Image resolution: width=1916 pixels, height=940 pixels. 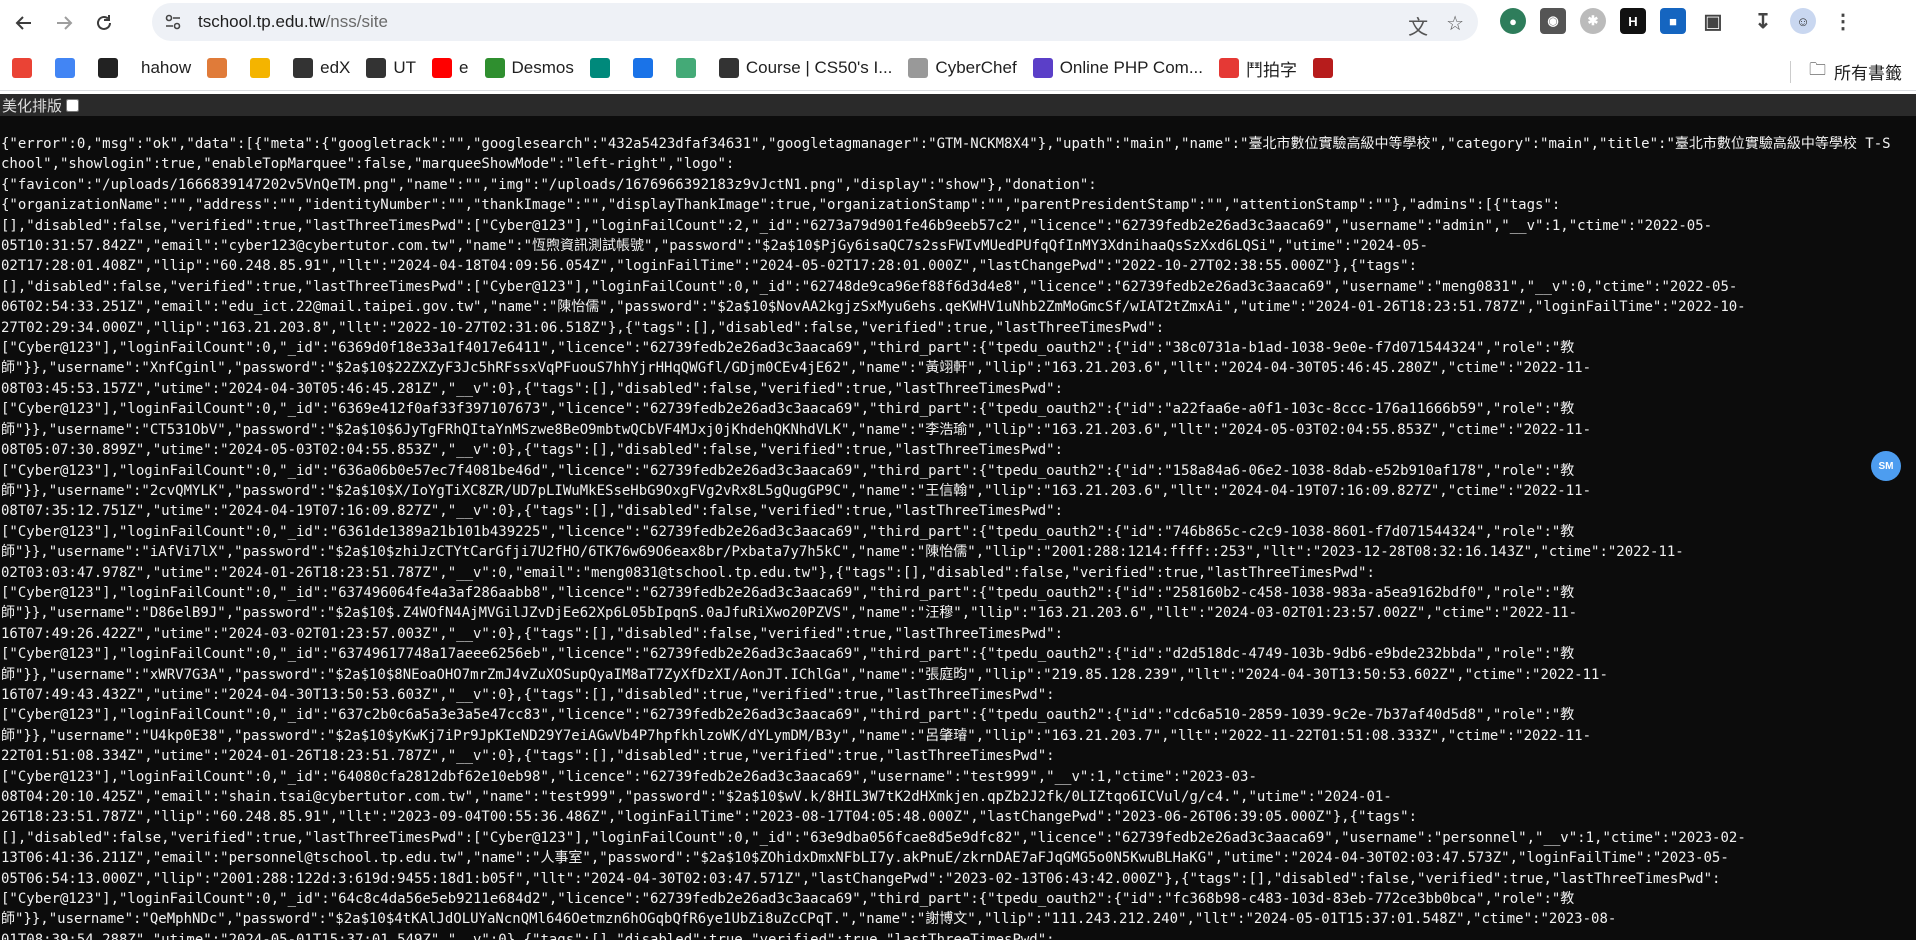 What do you see at coordinates (1553, 21) in the screenshot?
I see `extension-icon: ◉` at bounding box center [1553, 21].